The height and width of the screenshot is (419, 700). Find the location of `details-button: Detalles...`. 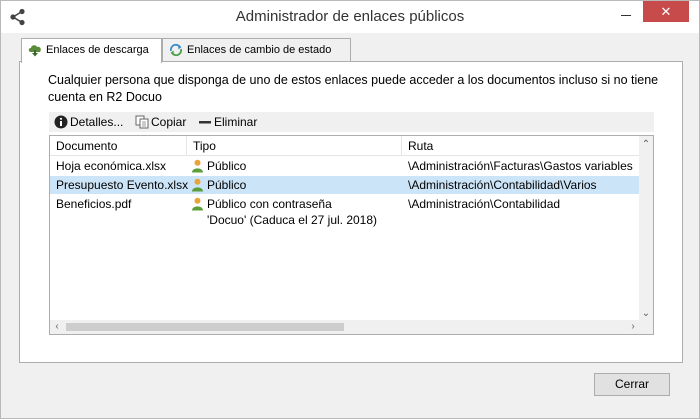

details-button: Detalles... is located at coordinates (87, 122).